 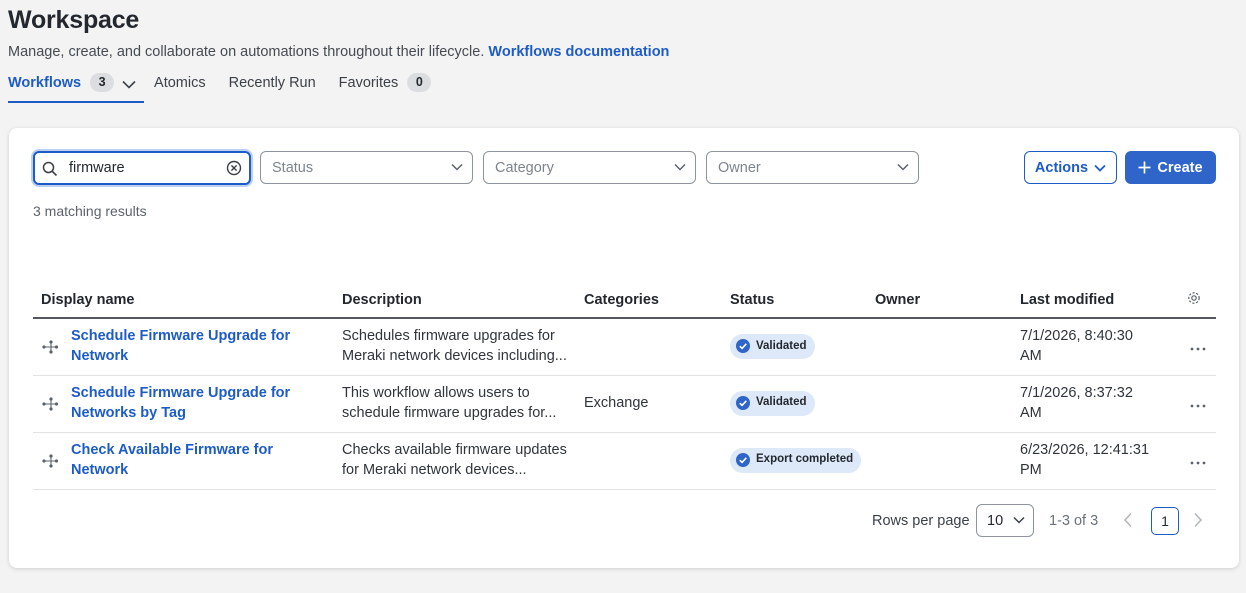 I want to click on create-button-label: Create, so click(x=1180, y=167).